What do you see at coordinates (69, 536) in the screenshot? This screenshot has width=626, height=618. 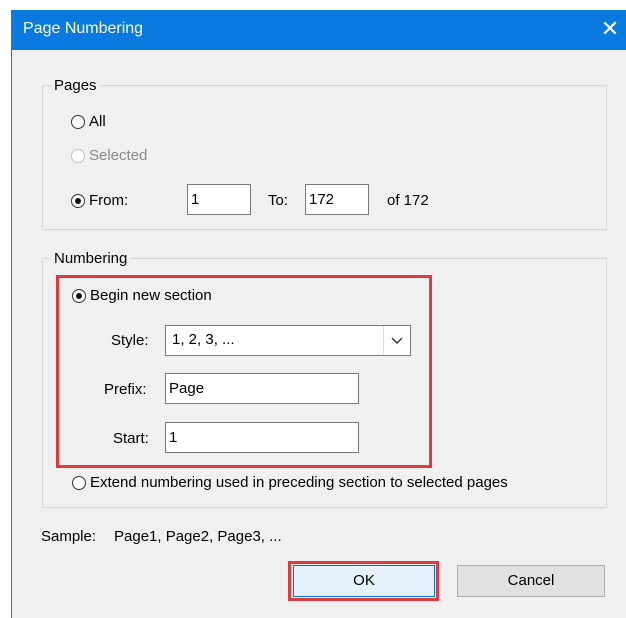 I see `sample-label: Sample:` at bounding box center [69, 536].